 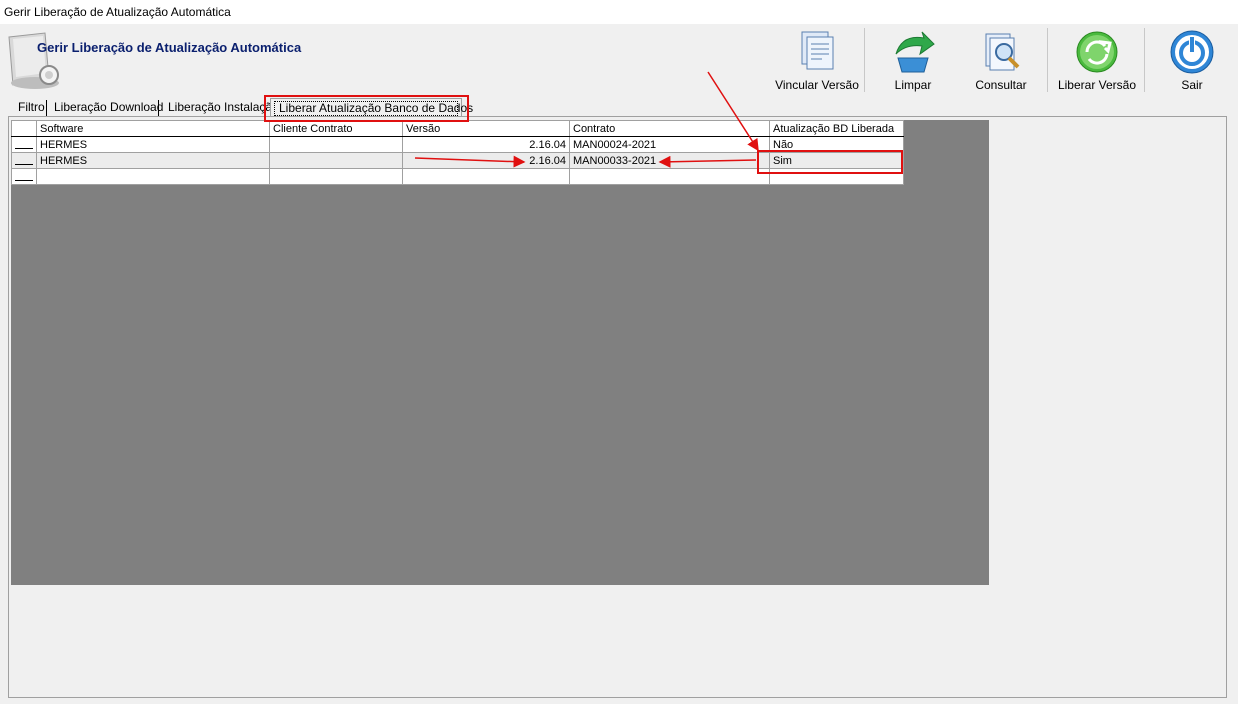 What do you see at coordinates (669, 176) in the screenshot?
I see `cell-contrato` at bounding box center [669, 176].